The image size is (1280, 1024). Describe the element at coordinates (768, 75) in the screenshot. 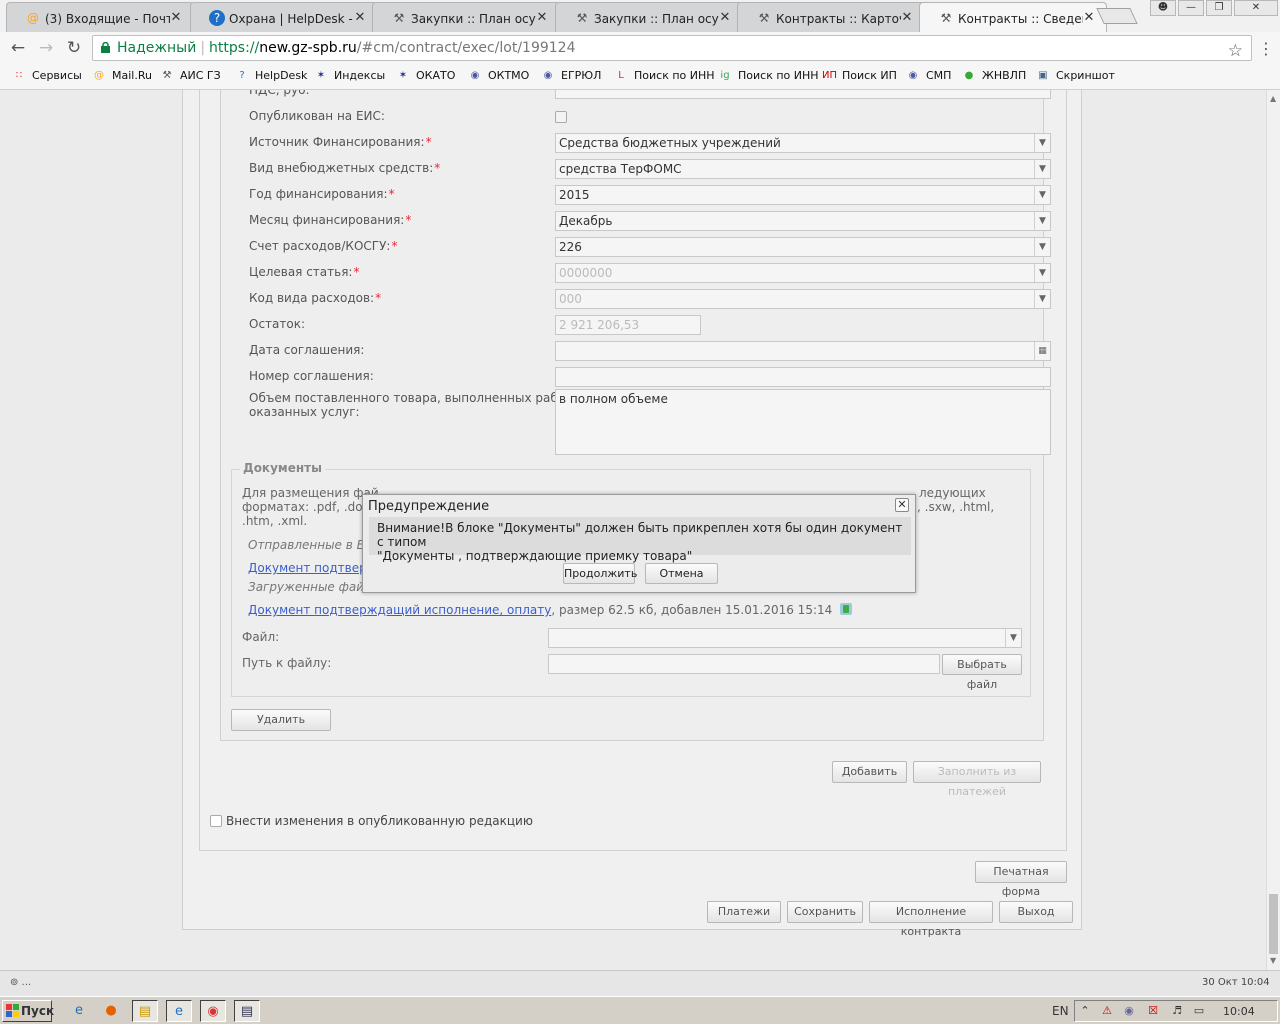

I see `bookmark-item: ig Поиск по ИНН` at that location.